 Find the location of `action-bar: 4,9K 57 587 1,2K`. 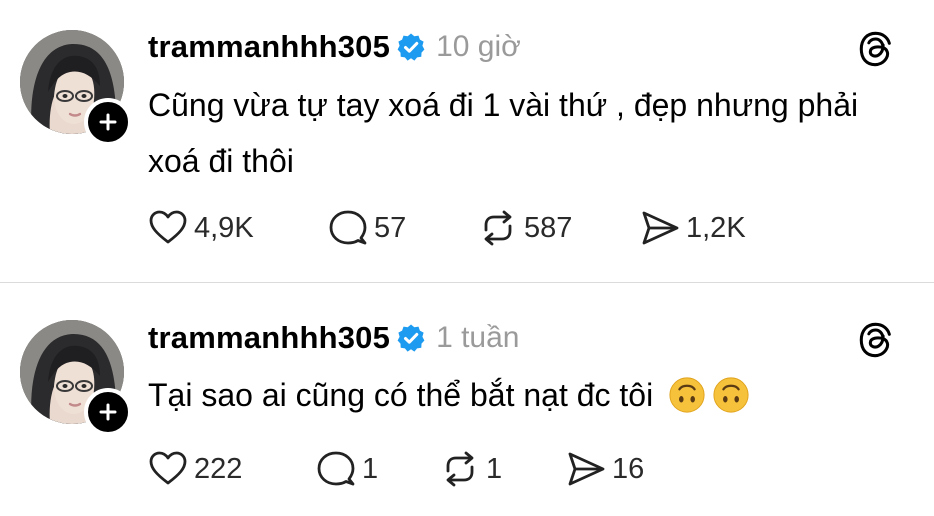

action-bar: 4,9K 57 587 1,2K is located at coordinates (498, 228).